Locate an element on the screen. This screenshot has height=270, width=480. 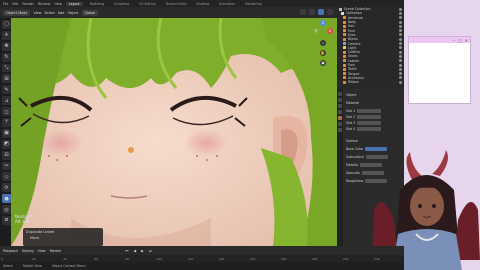
z-axis-icon: Z is located at coordinates (323, 23).